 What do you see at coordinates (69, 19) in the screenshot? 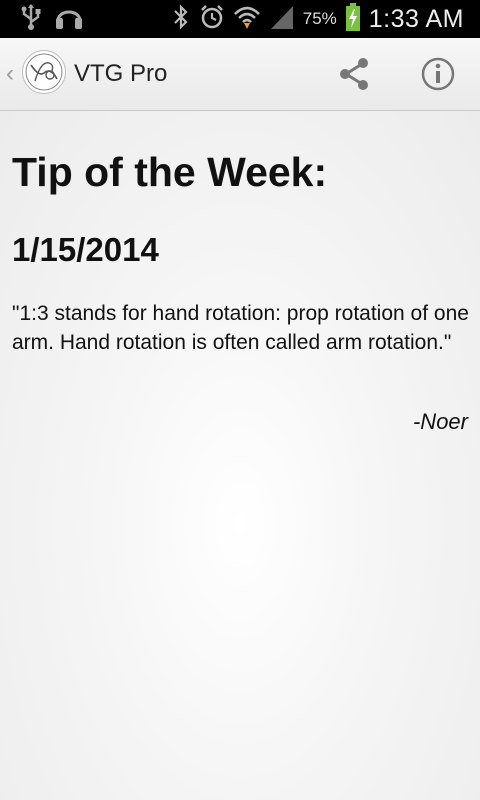
I see `headphones-icon` at bounding box center [69, 19].